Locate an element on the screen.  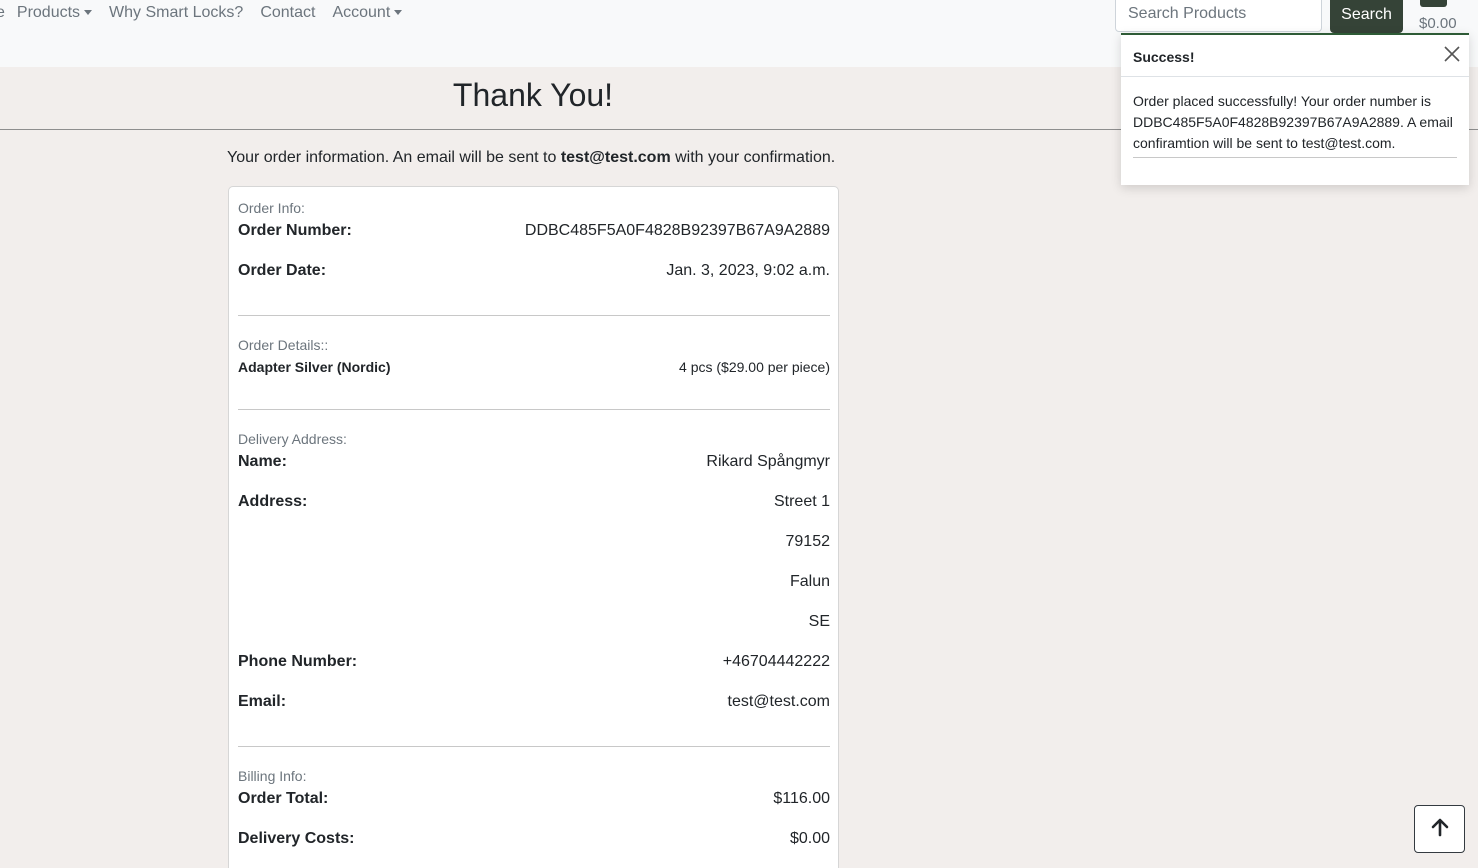
order-total-row: Order Total: $116.00 is located at coordinates (534, 799).